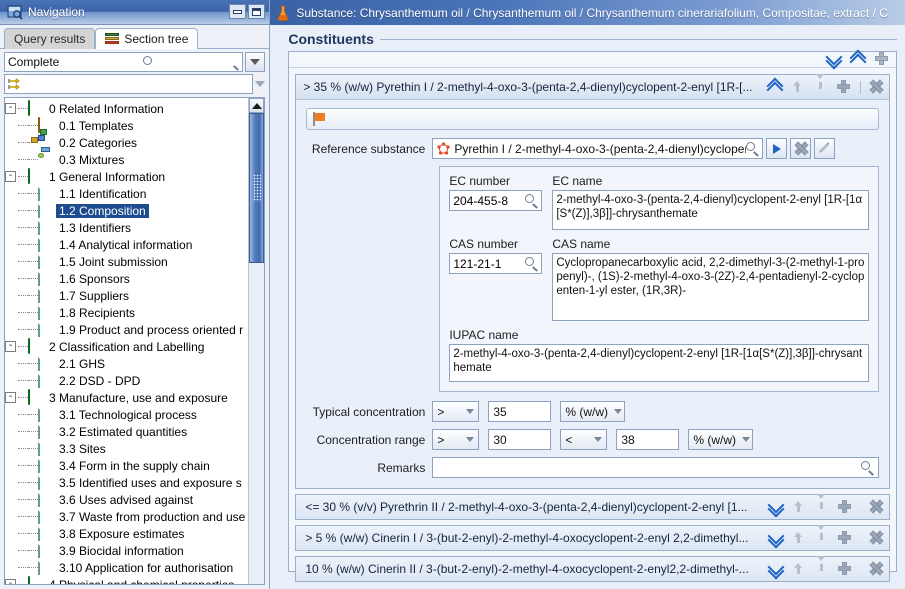 The height and width of the screenshot is (589, 905). Describe the element at coordinates (260, 84) in the screenshot. I see `tree-filter-dropdown-icon` at that location.